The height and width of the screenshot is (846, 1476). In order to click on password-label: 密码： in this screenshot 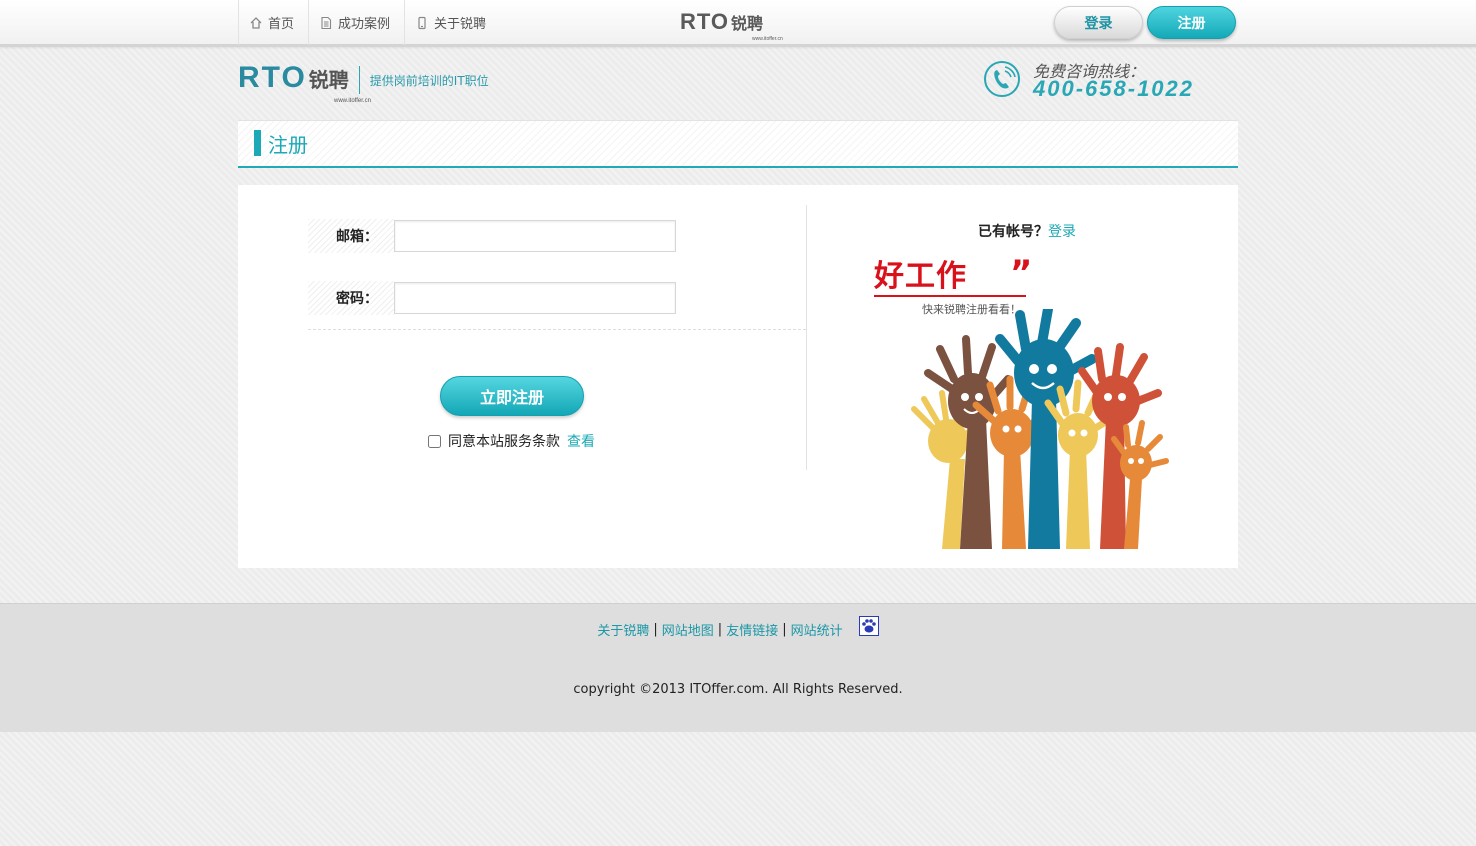, I will do `click(351, 298)`.